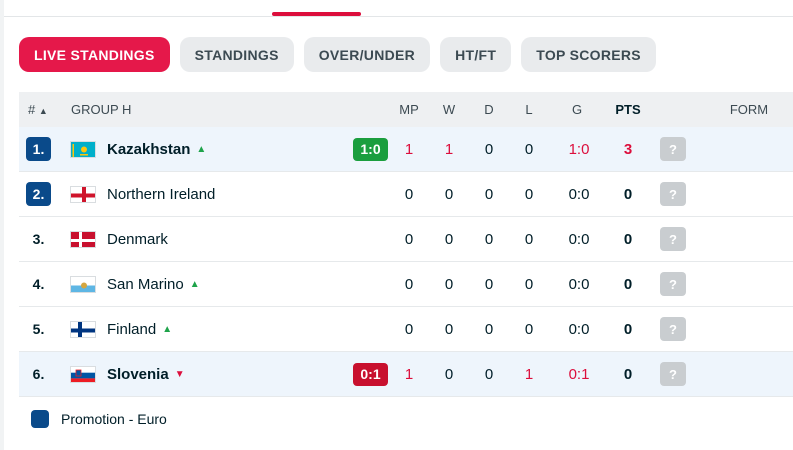 Image resolution: width=793 pixels, height=450 pixels. Describe the element at coordinates (577, 109) in the screenshot. I see `g-header: G` at that location.